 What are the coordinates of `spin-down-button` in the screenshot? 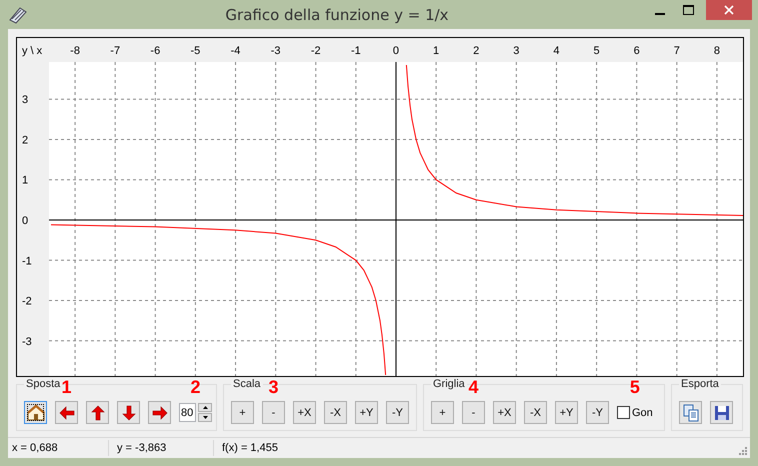 It's located at (205, 417).